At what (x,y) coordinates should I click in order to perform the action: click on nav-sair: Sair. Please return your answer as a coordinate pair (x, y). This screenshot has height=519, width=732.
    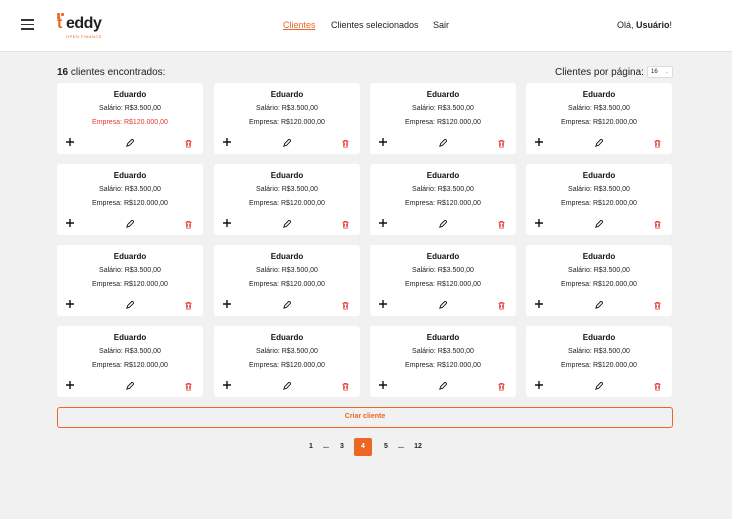
    Looking at the image, I should click on (441, 25).